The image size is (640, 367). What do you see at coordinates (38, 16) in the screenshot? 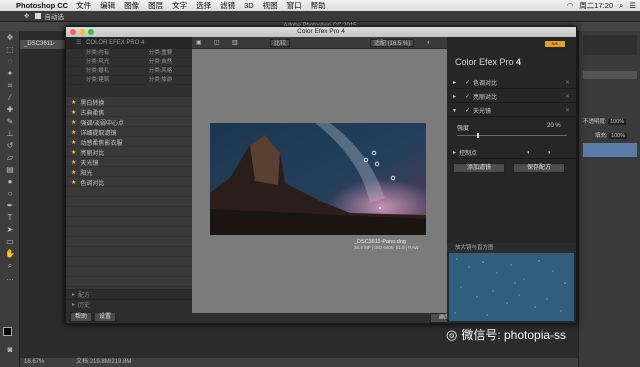
I see `auto-select-checkbox` at bounding box center [38, 16].